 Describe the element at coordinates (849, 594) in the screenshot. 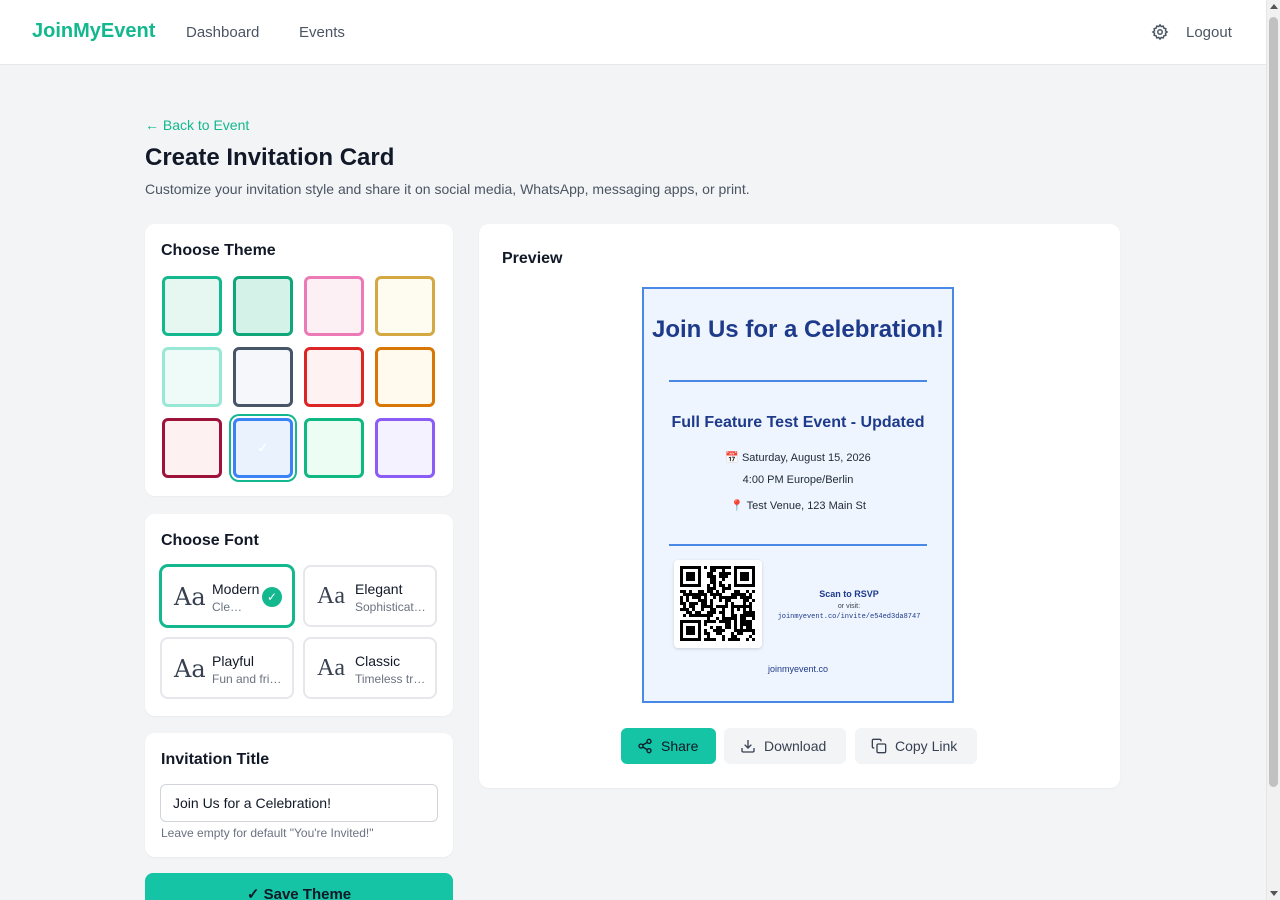

I see `scan-to-rsvp: Scan to RSVP` at that location.